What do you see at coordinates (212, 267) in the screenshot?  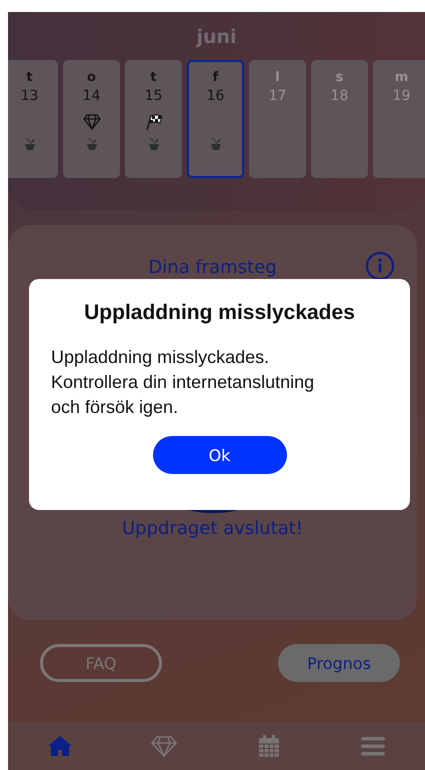 I see `progress-title: Dina framsteg` at bounding box center [212, 267].